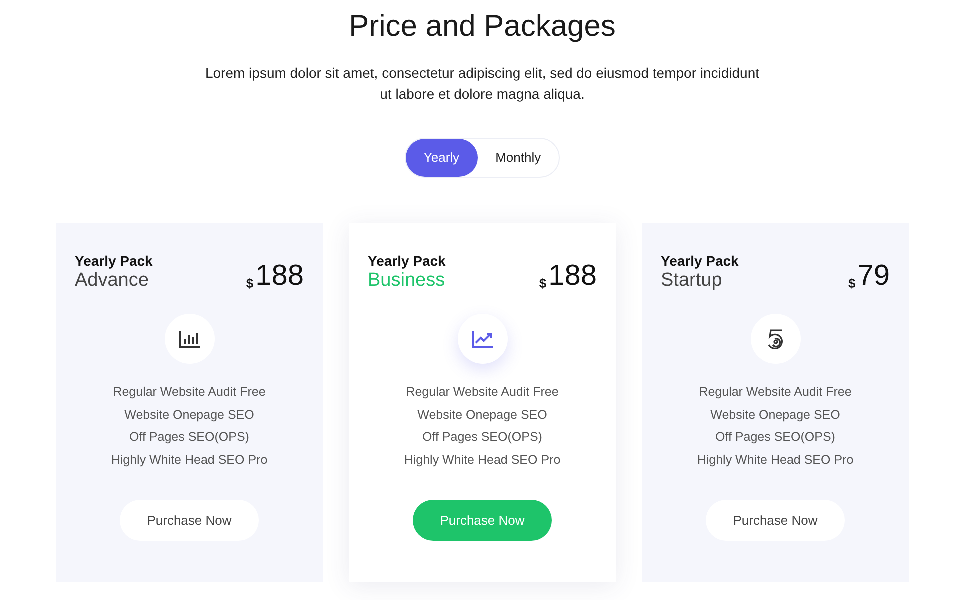  What do you see at coordinates (189, 339) in the screenshot?
I see `bar-chart-icon` at bounding box center [189, 339].